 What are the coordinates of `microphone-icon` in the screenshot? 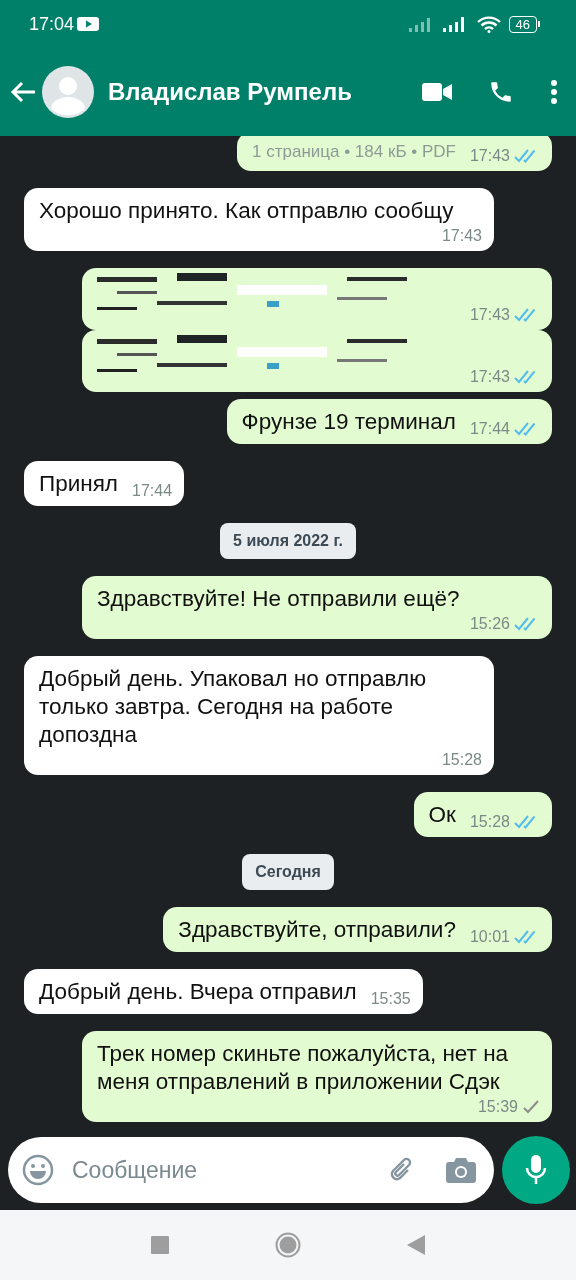 It's located at (536, 1170).